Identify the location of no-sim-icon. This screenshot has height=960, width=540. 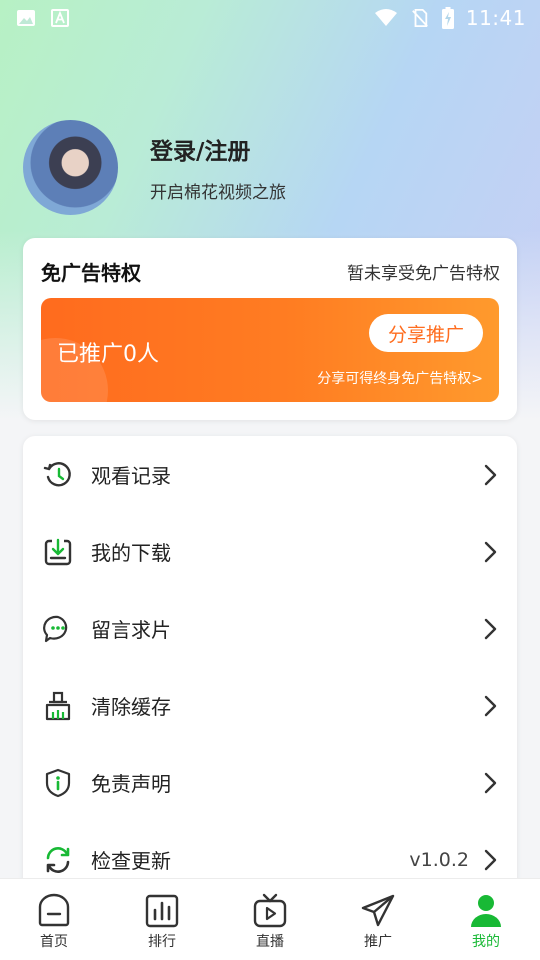
(420, 18).